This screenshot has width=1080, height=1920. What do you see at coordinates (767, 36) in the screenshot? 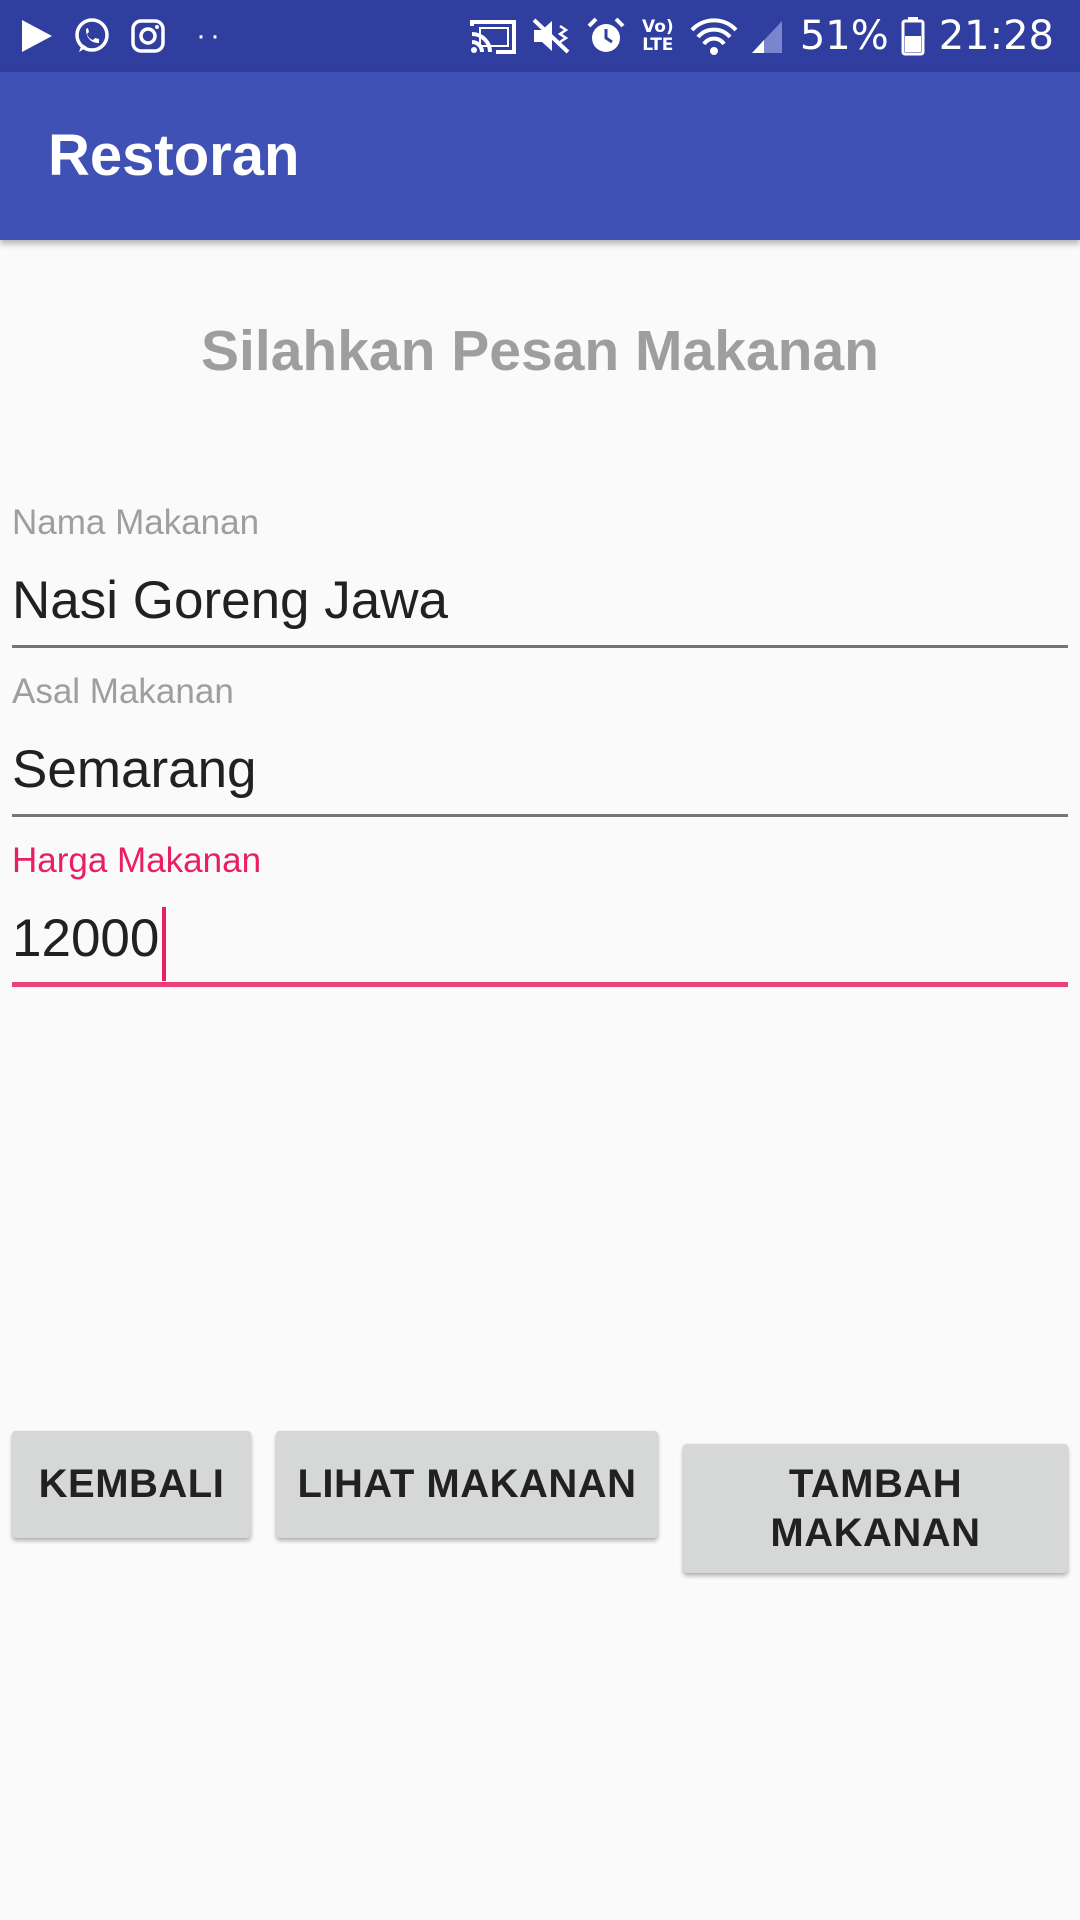
I see `signal-icon` at bounding box center [767, 36].